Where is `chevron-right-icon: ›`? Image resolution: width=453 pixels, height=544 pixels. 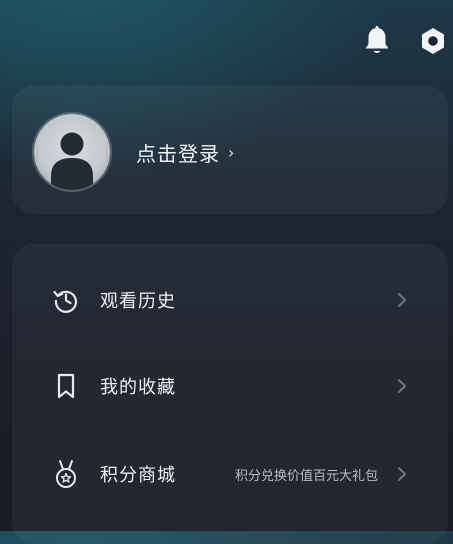 chevron-right-icon: › is located at coordinates (232, 152).